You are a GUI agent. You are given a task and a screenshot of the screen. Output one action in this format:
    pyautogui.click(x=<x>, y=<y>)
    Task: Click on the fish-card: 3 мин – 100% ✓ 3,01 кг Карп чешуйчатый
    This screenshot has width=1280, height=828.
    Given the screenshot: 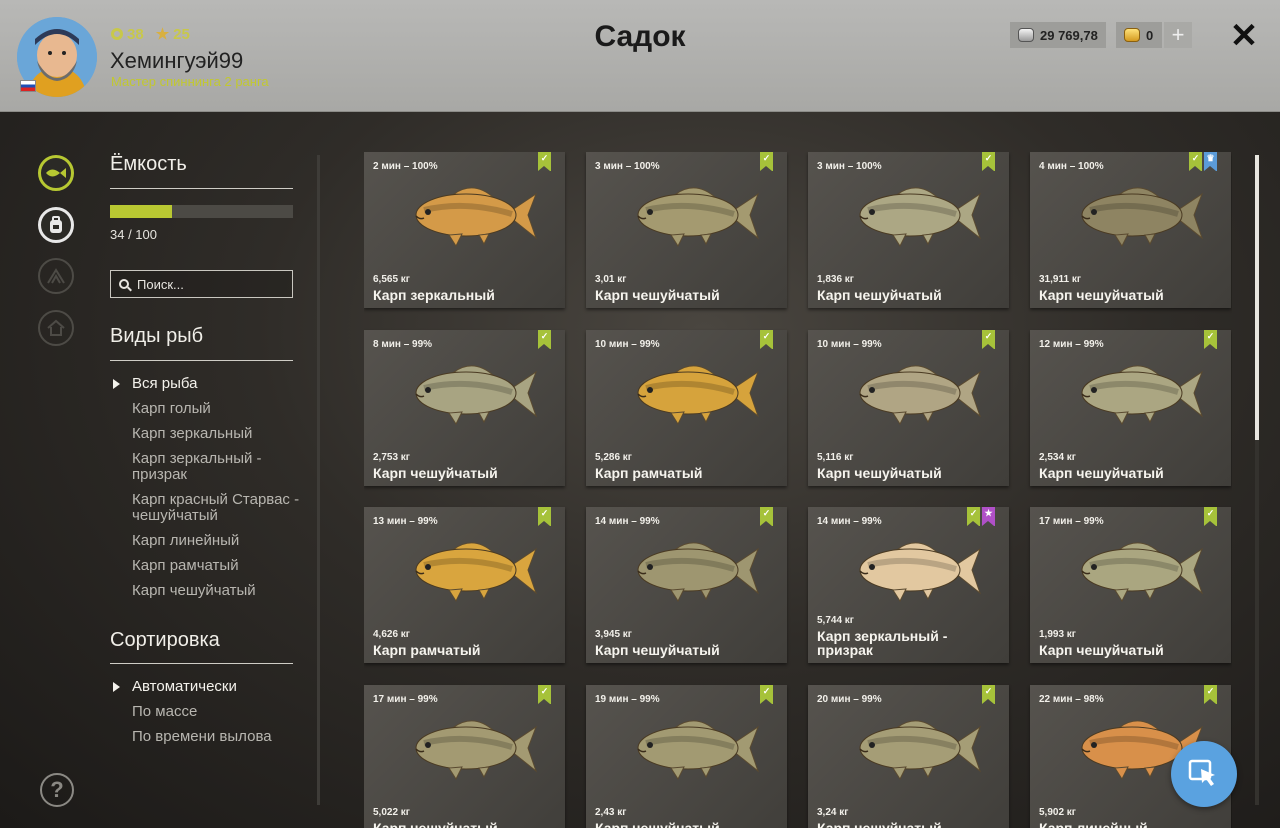 What is the action you would take?
    pyautogui.click(x=686, y=230)
    